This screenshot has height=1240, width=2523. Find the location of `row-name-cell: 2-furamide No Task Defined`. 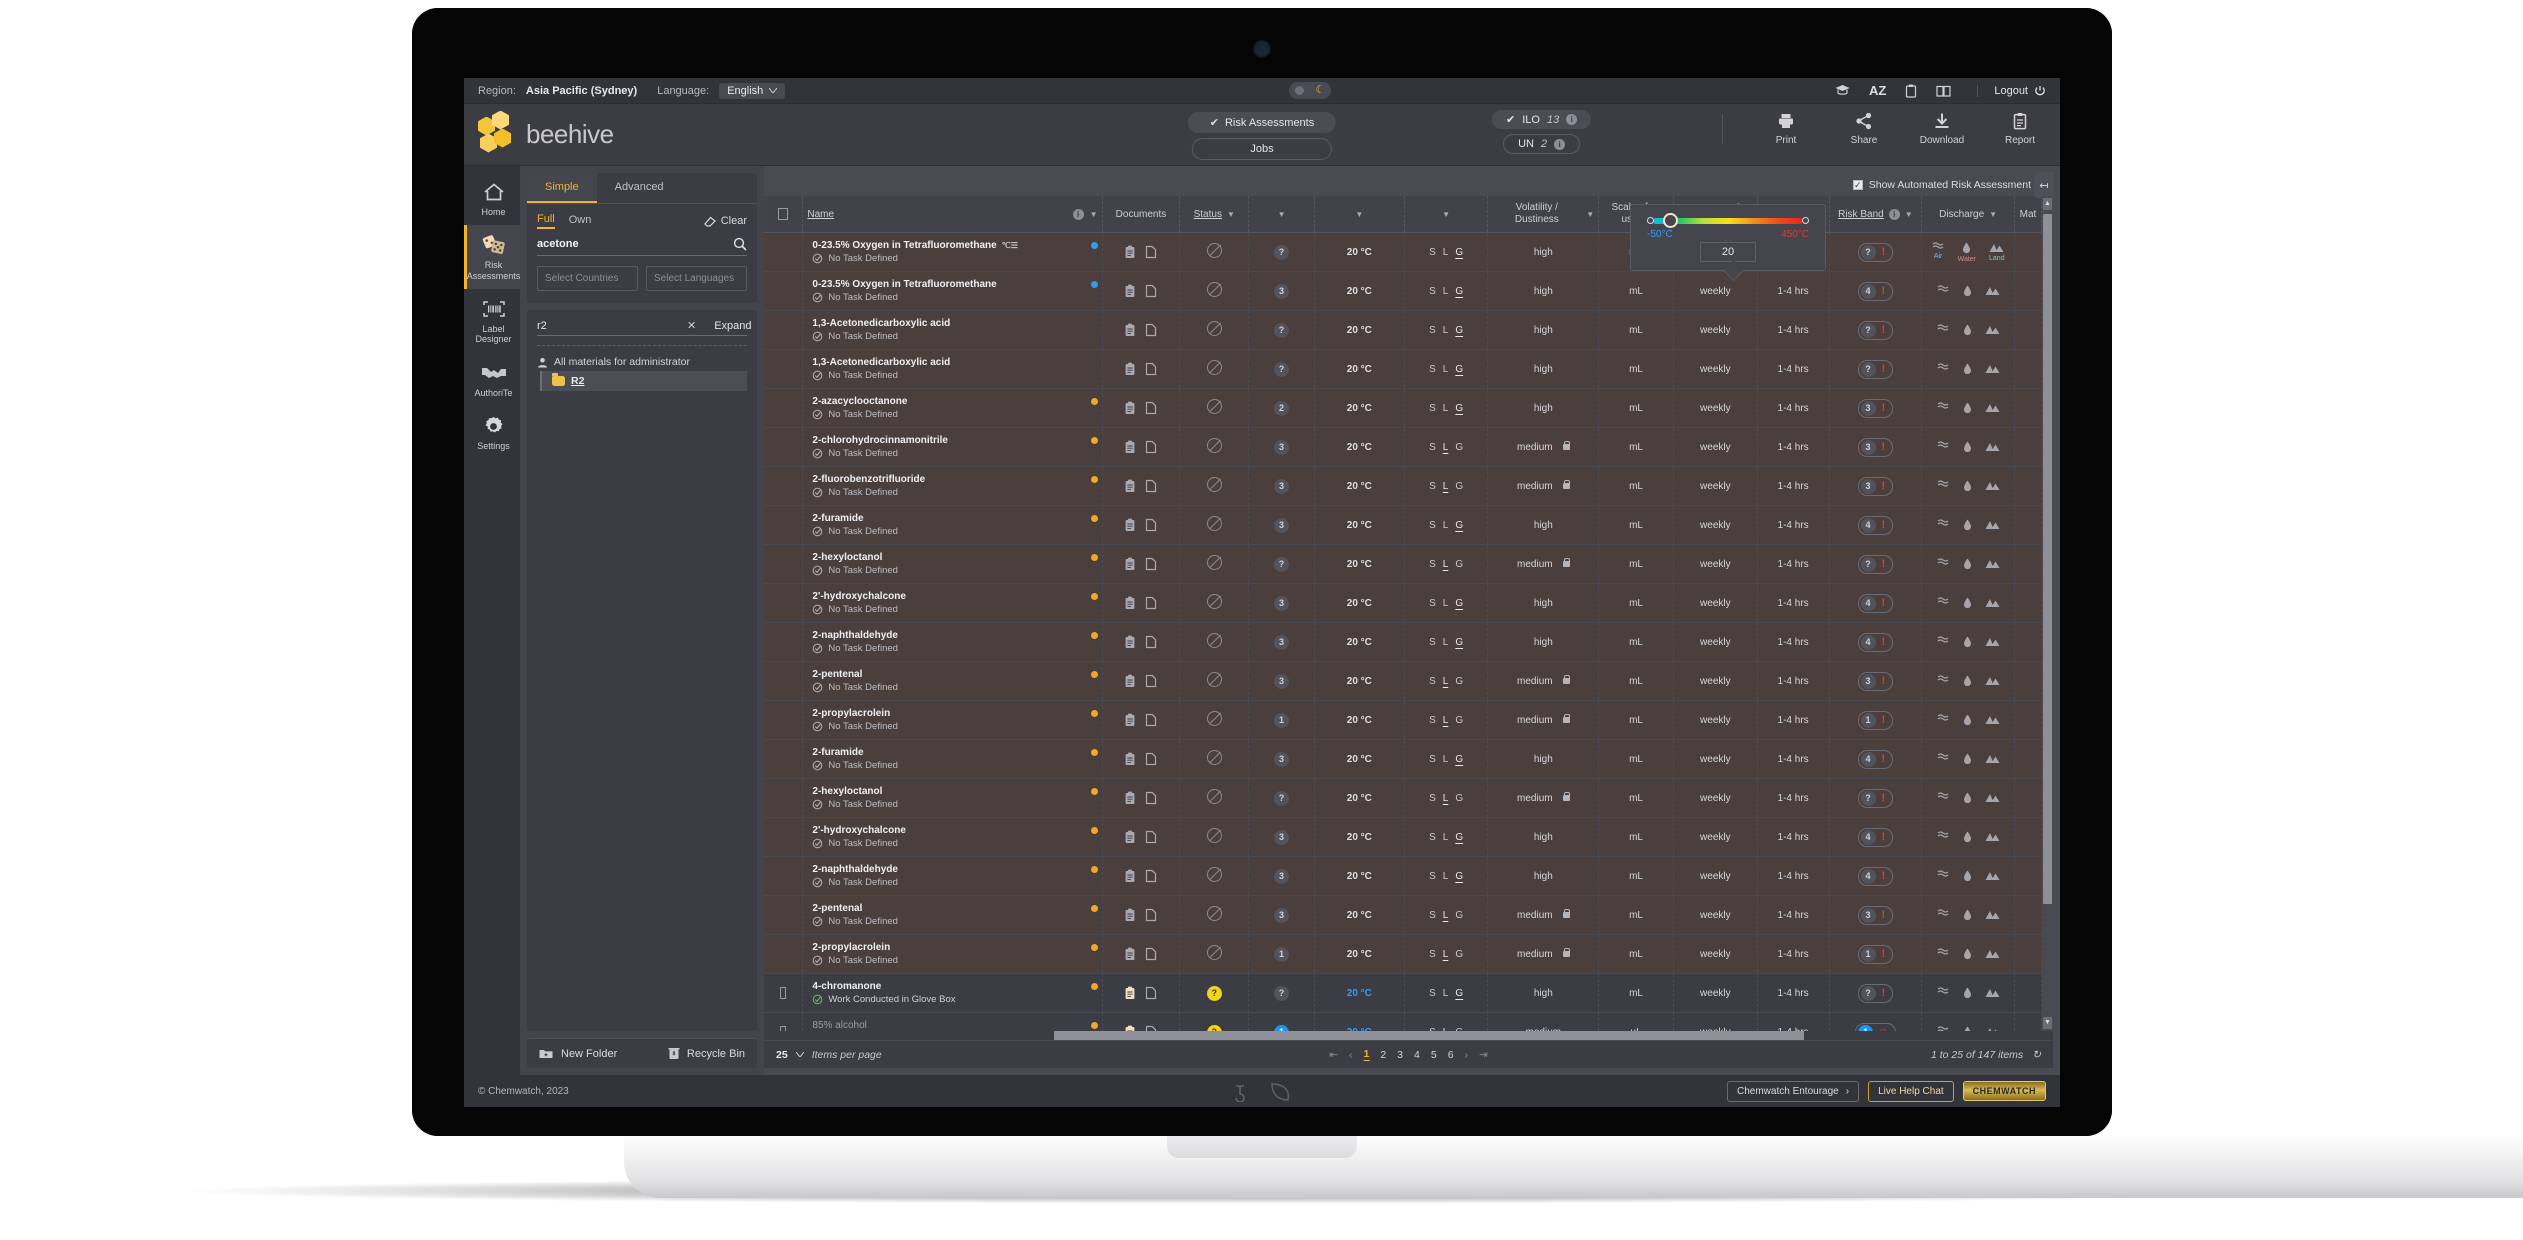

row-name-cell: 2-furamide No Task Defined is located at coordinates (952, 759).